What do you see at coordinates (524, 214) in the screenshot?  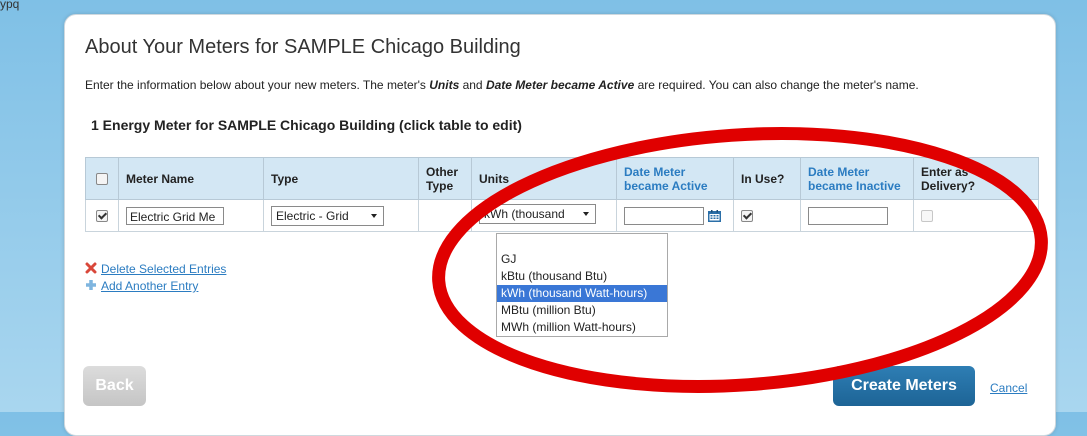 I see `units-select-value: kWh (thousand` at bounding box center [524, 214].